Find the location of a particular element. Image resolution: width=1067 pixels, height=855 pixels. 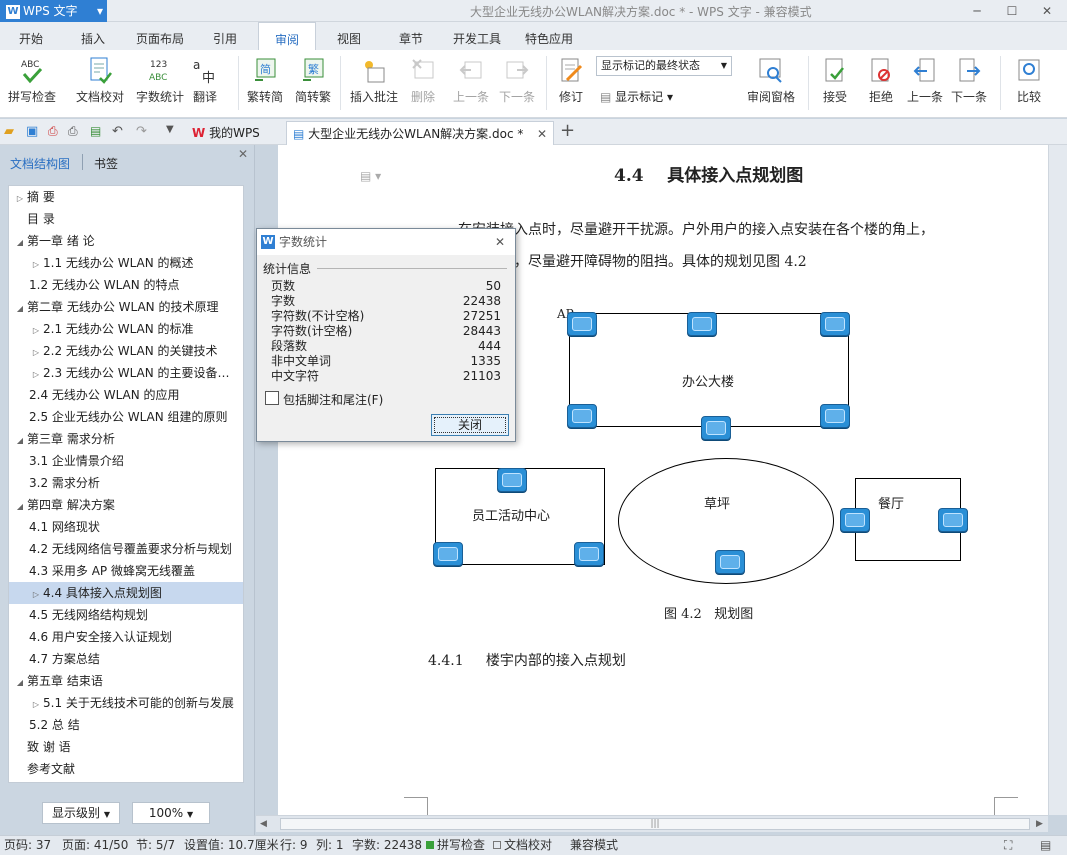

close-pane-icon: ✕ is located at coordinates (243, 154).